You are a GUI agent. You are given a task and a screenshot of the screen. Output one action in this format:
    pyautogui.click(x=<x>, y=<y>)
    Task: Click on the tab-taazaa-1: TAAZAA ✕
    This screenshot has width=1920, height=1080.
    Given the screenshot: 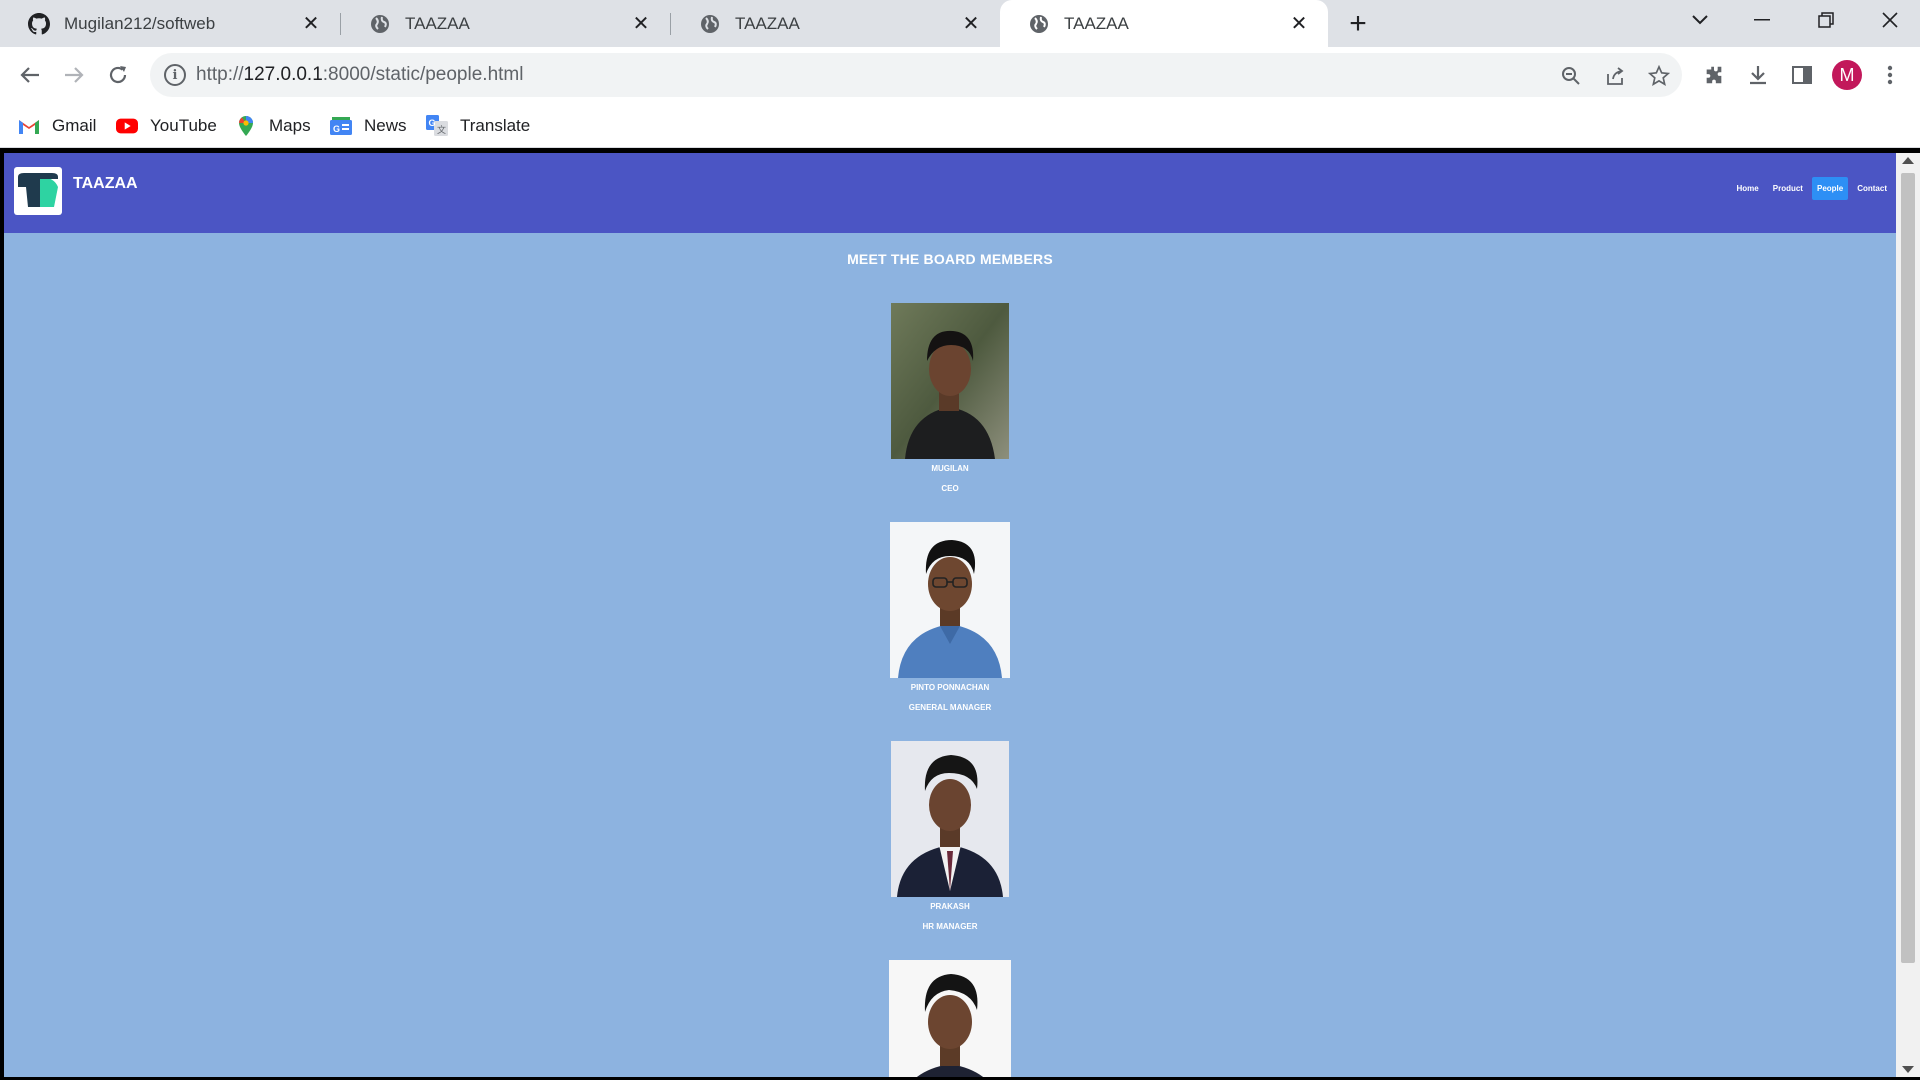 What is the action you would take?
    pyautogui.click(x=505, y=23)
    